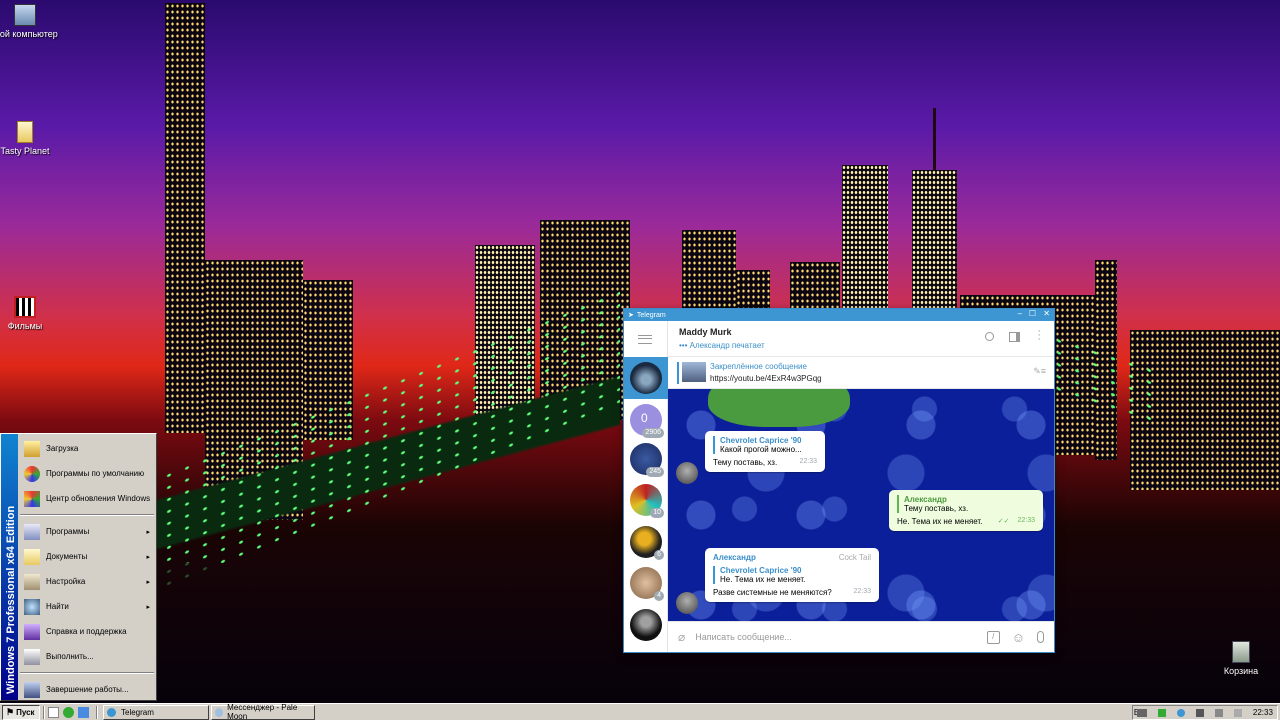  What do you see at coordinates (647, 421) in the screenshot?
I see `avatar: 0 2906` at bounding box center [647, 421].